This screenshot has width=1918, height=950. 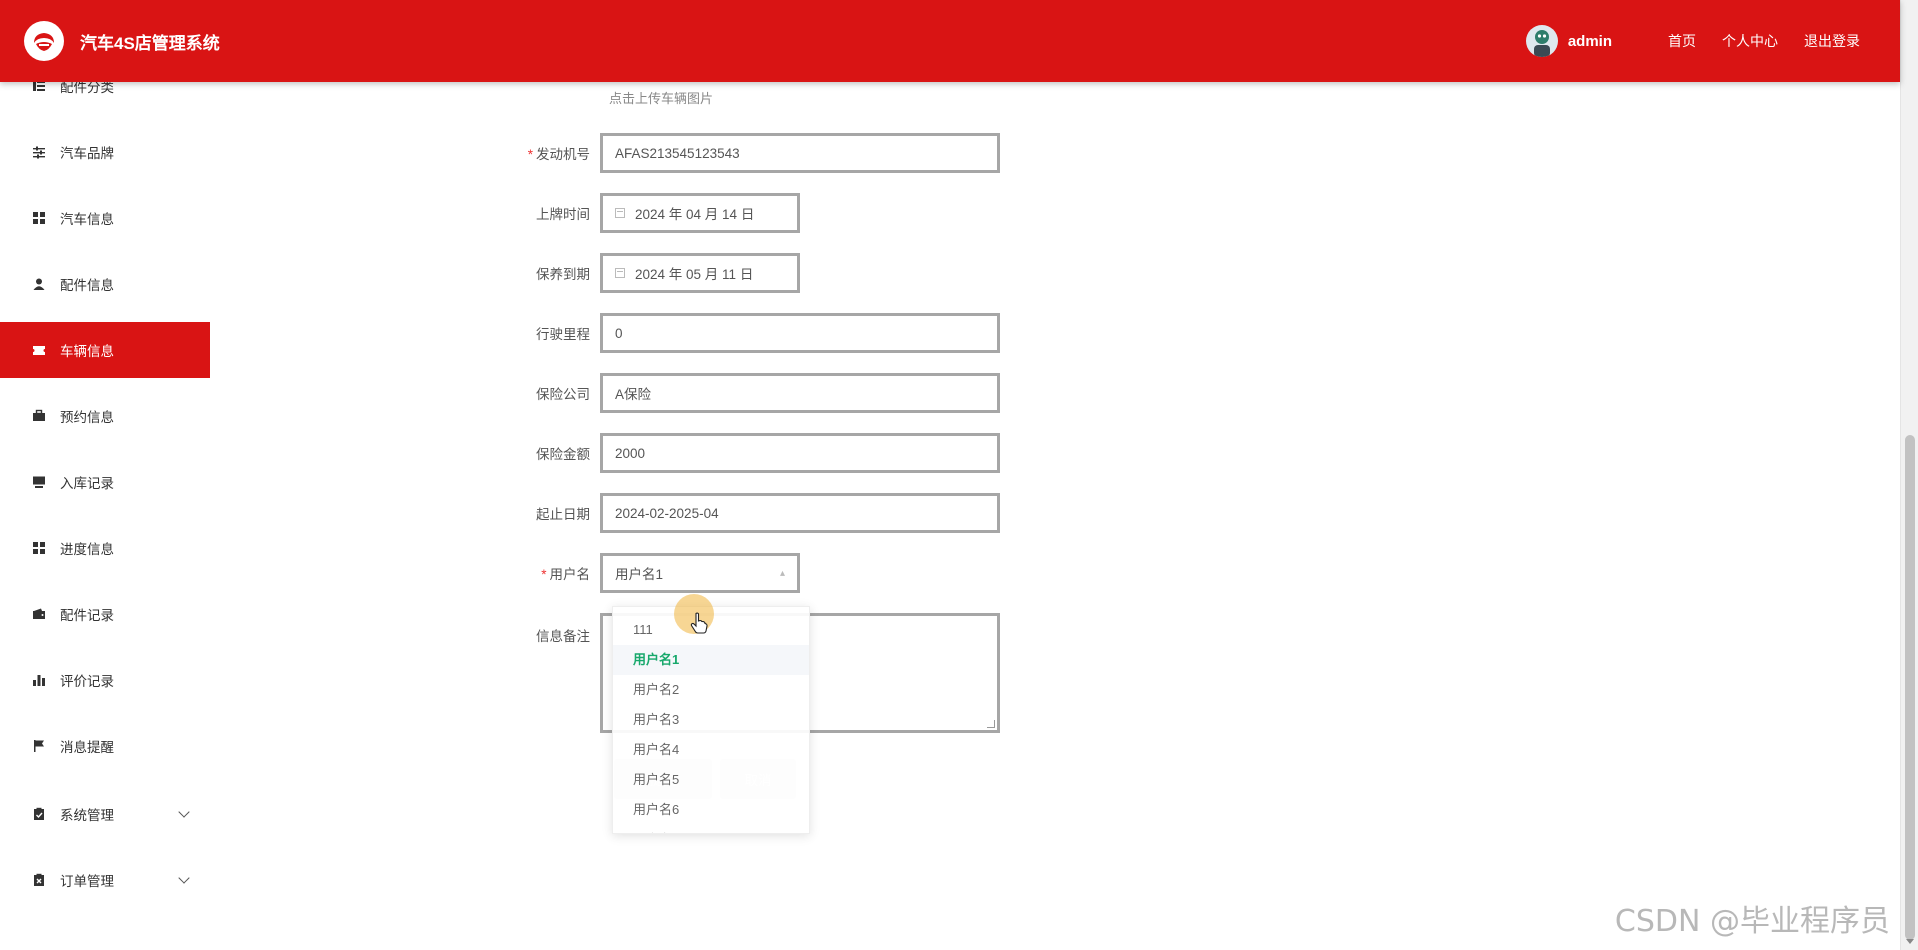 What do you see at coordinates (87, 681) in the screenshot?
I see `sidebar-item-label: 评价记录` at bounding box center [87, 681].